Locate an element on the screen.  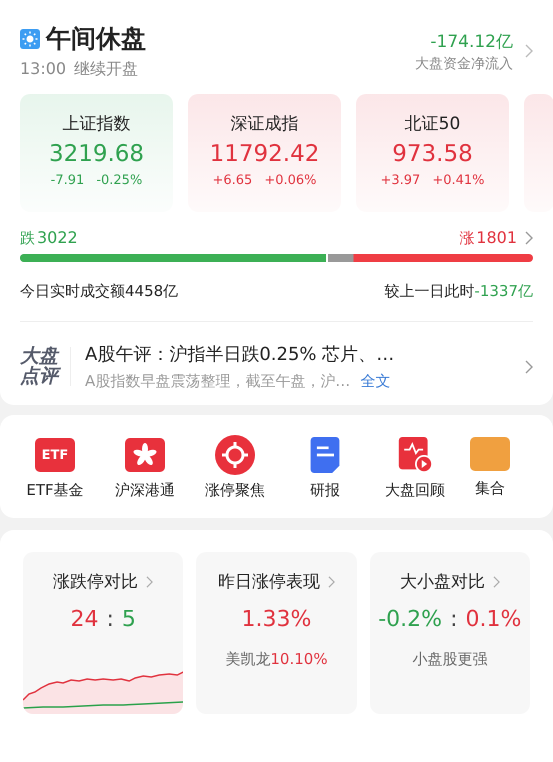
index-value: 3219.68 is located at coordinates (96, 154).